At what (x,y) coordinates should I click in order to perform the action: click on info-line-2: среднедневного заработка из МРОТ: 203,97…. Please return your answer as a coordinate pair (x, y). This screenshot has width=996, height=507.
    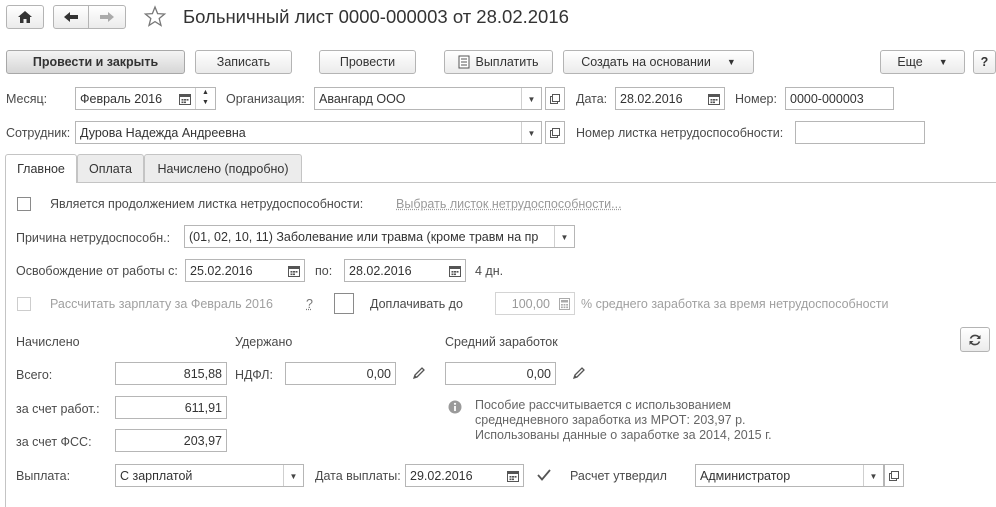
    Looking at the image, I should click on (610, 420).